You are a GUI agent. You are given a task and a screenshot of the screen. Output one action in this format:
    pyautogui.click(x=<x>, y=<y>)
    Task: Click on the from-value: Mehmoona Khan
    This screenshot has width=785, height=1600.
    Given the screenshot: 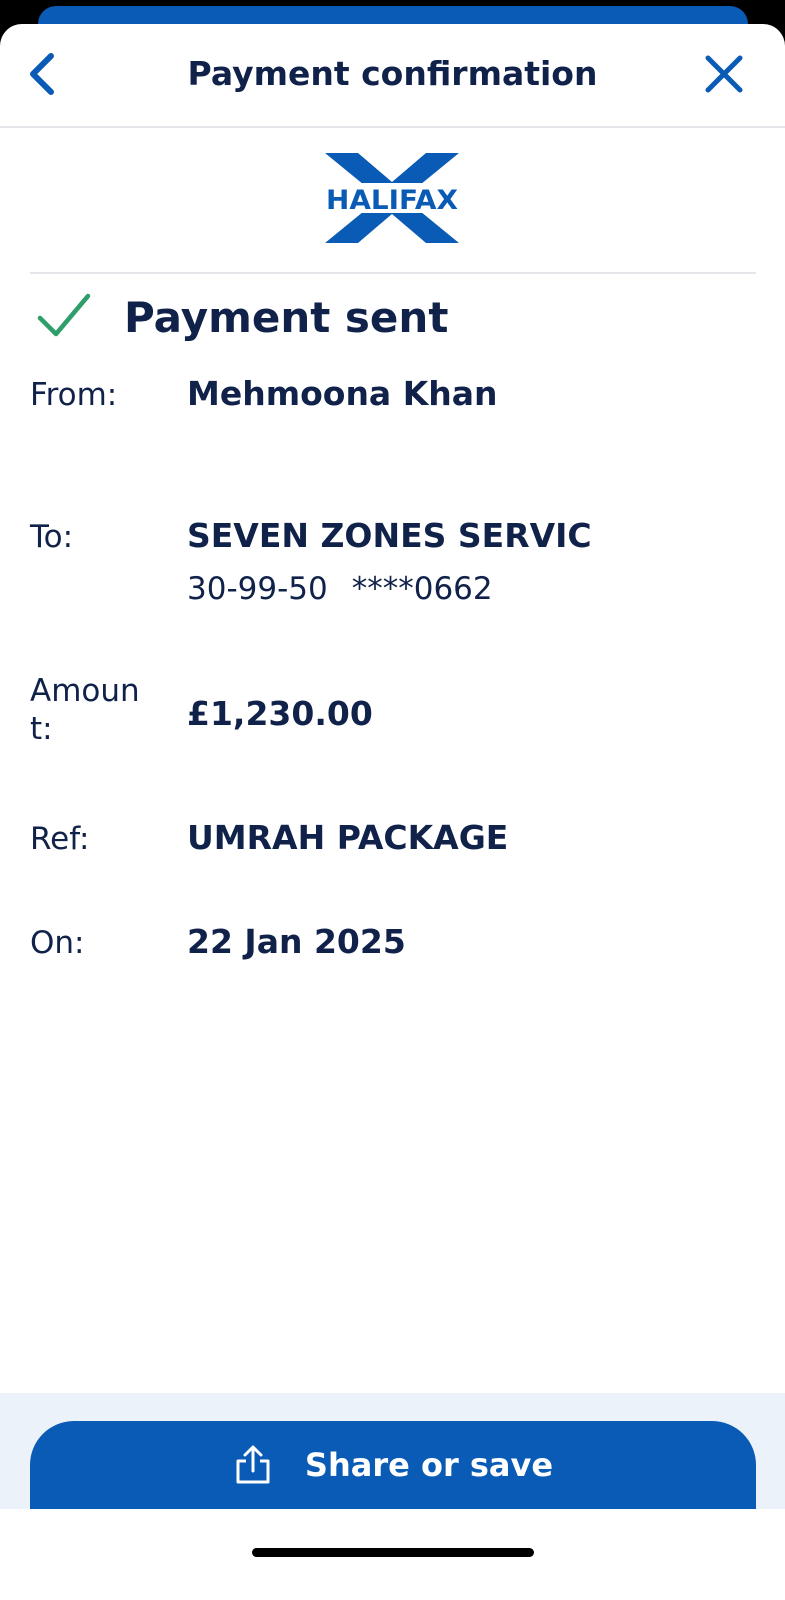 What is the action you would take?
    pyautogui.click(x=342, y=393)
    